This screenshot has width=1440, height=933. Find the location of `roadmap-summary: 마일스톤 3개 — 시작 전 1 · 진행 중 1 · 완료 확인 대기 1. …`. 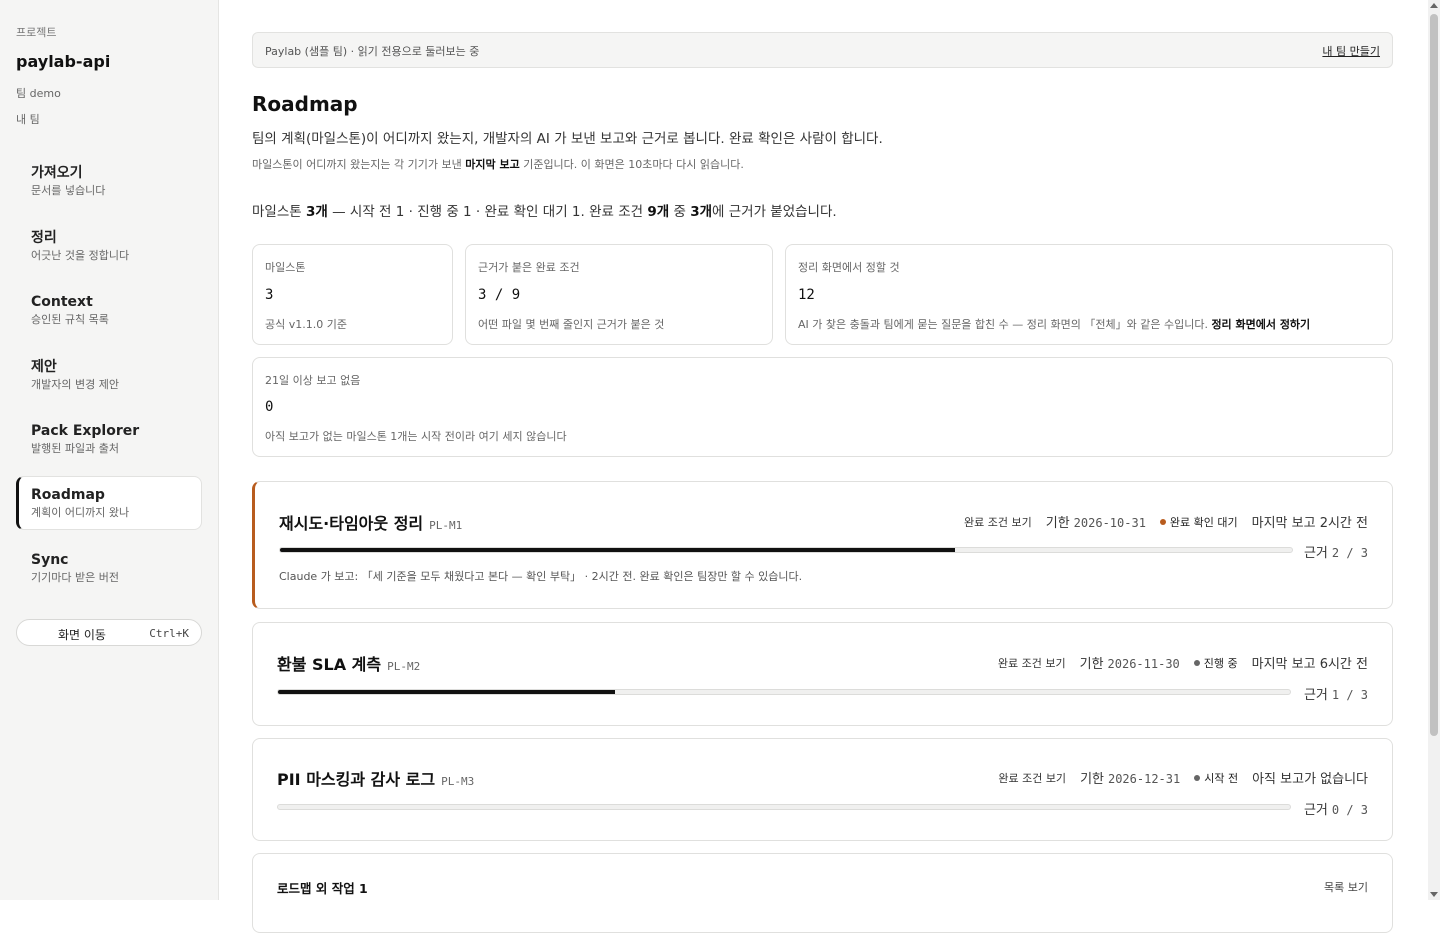

roadmap-summary: 마일스톤 3개 — 시작 전 1 · 진행 중 1 · 완료 확인 대기 1. … is located at coordinates (544, 210).